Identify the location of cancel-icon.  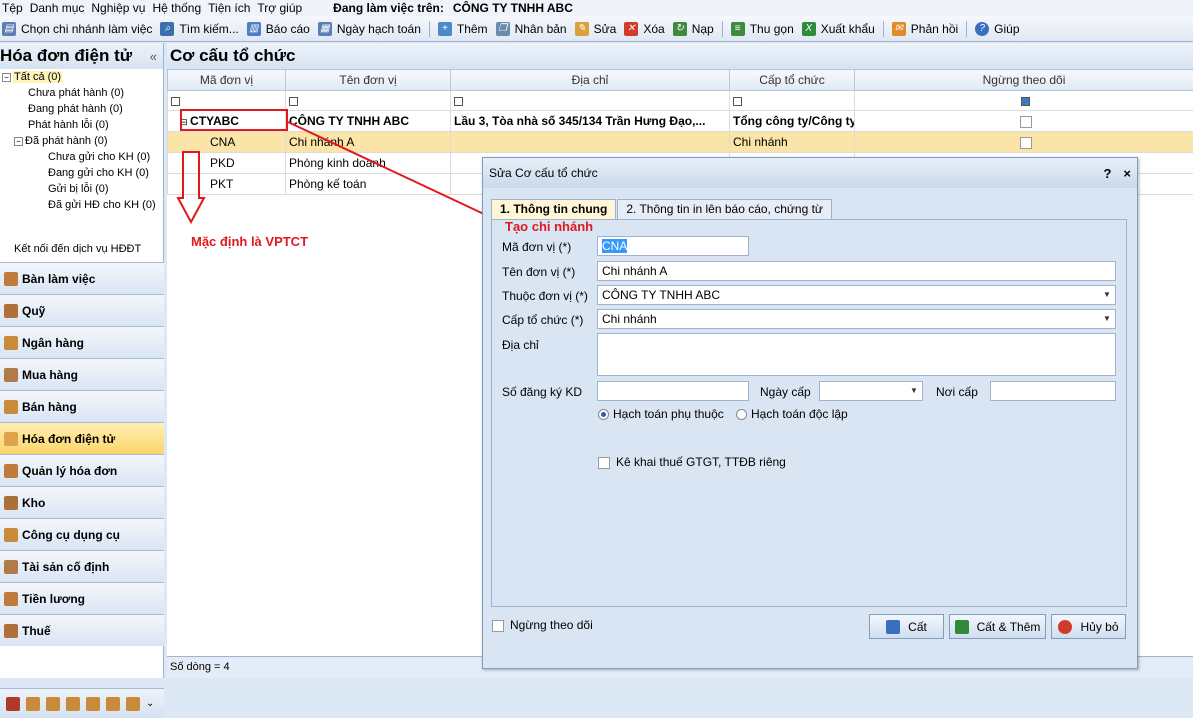
(1065, 627).